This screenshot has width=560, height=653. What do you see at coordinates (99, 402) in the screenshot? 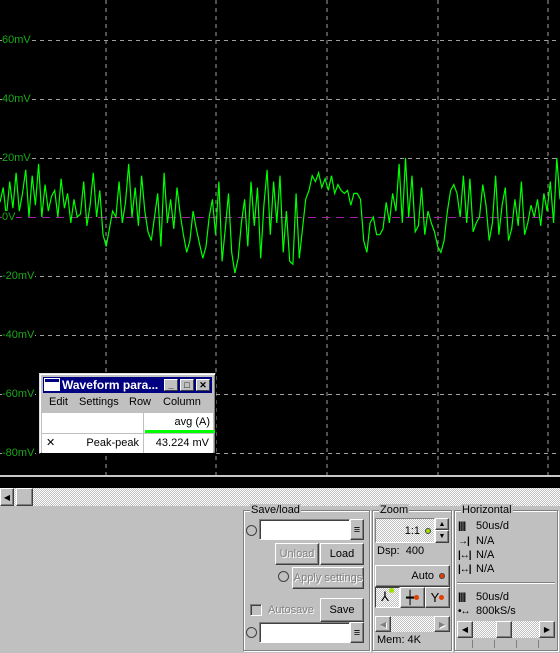
I see `menu-settings: Settings` at bounding box center [99, 402].